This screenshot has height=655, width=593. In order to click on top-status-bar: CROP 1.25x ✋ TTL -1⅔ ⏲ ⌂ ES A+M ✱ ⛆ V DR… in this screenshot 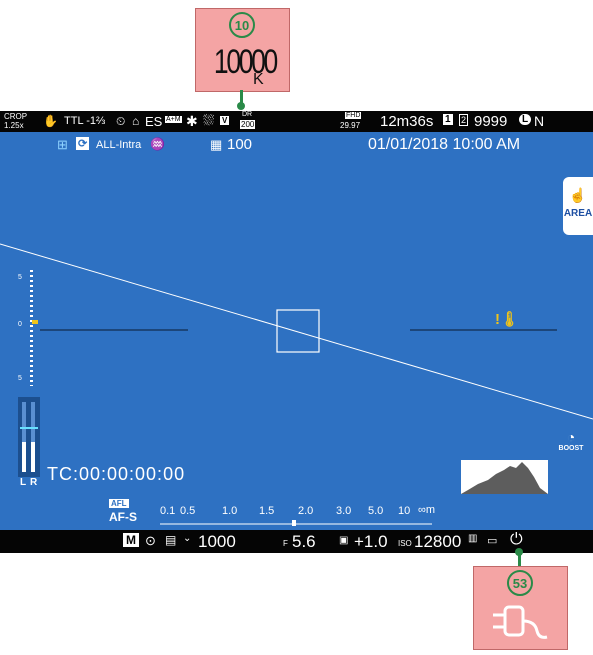, I will do `click(296, 121)`.